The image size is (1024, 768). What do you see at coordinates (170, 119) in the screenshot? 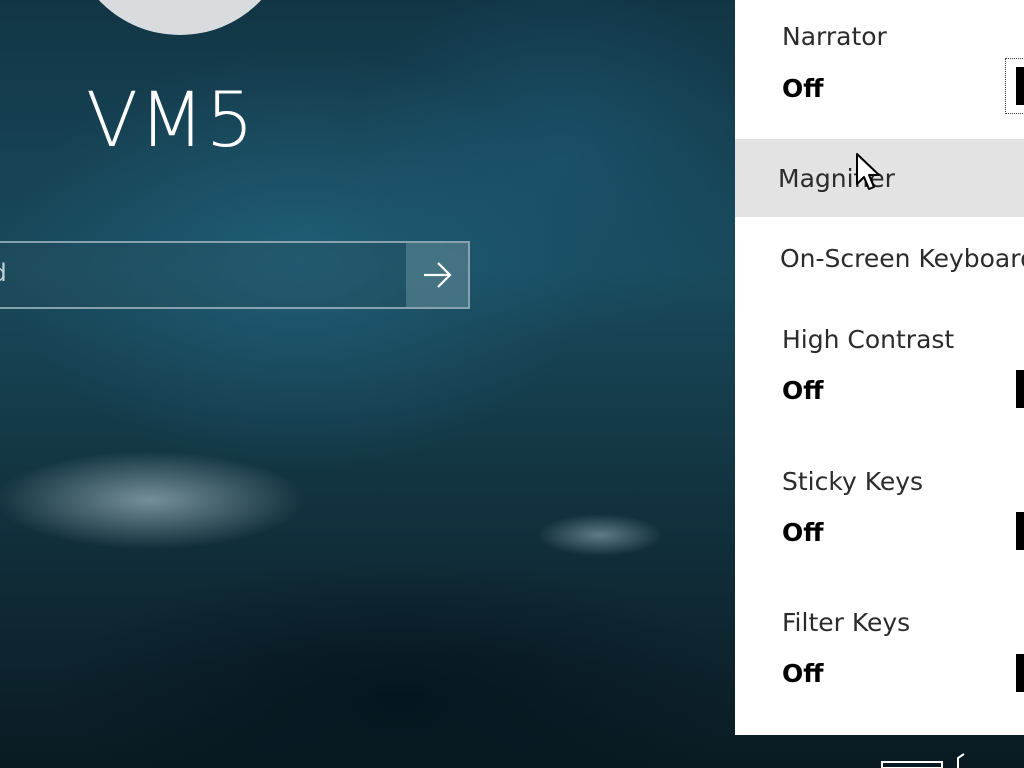
I see `username-label: VM5` at bounding box center [170, 119].